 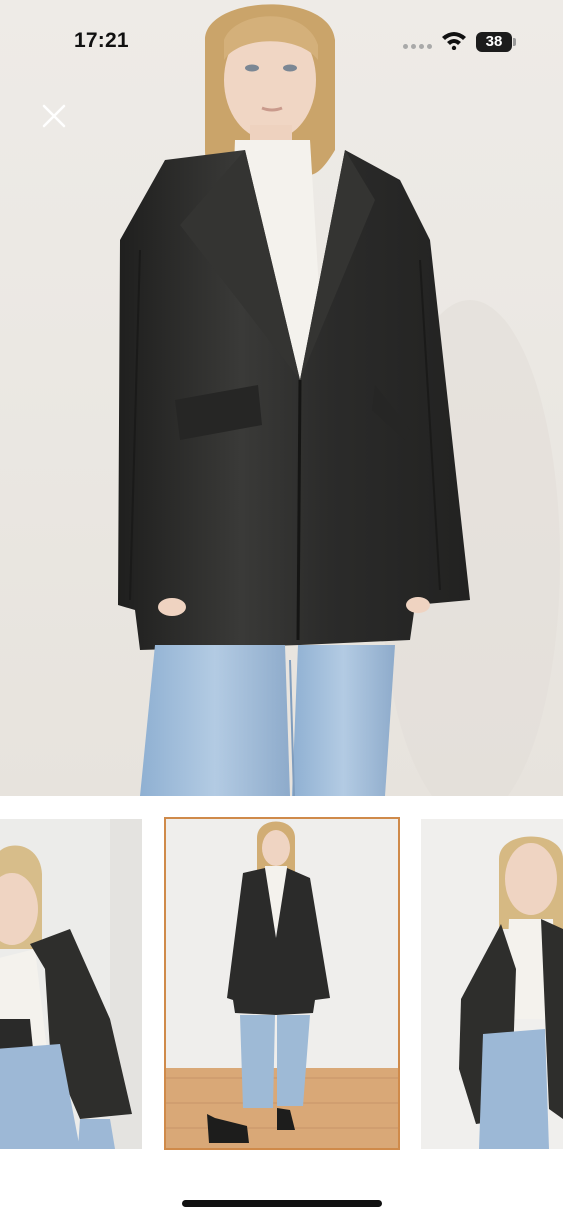 I want to click on home-indicator, so click(x=282, y=1203).